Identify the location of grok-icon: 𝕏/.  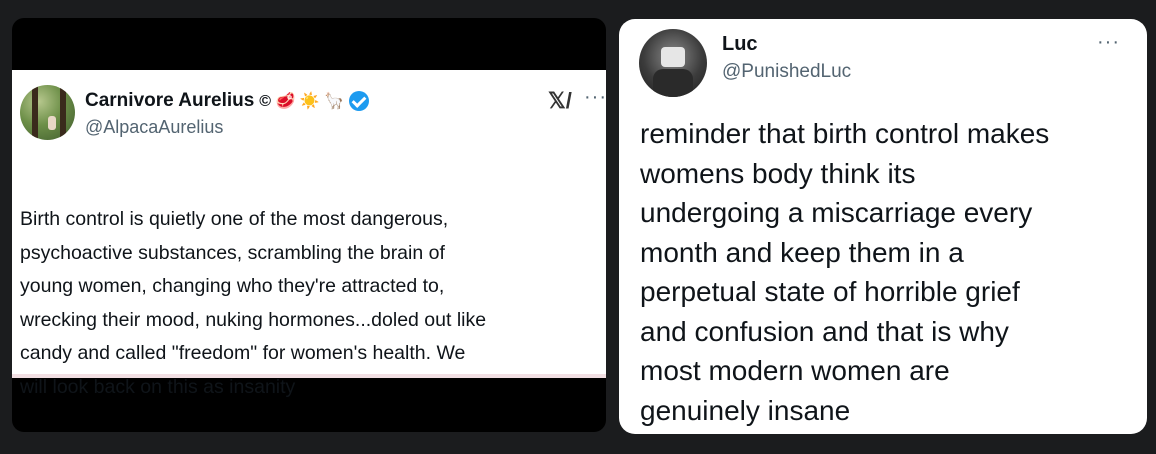
(560, 101).